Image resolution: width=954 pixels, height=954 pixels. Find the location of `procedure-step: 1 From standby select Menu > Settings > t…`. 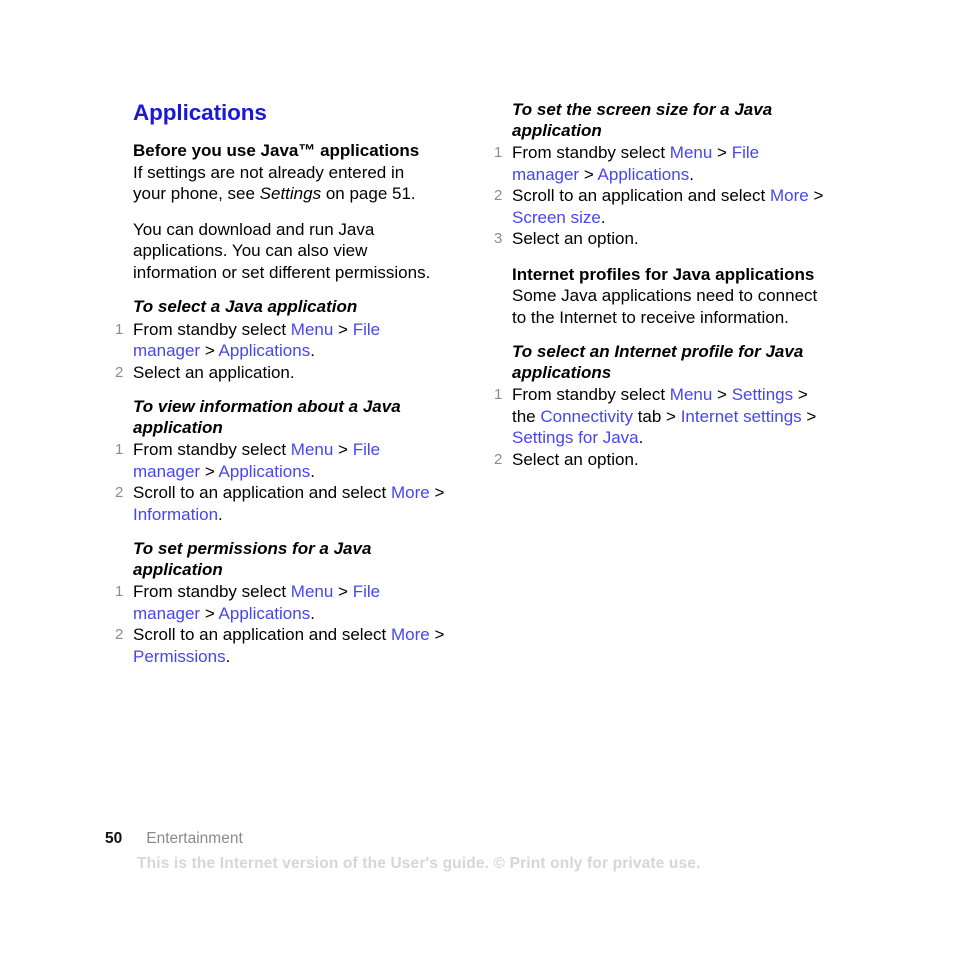

procedure-step: 1 From standby select Menu > Settings > t… is located at coordinates (662, 416).